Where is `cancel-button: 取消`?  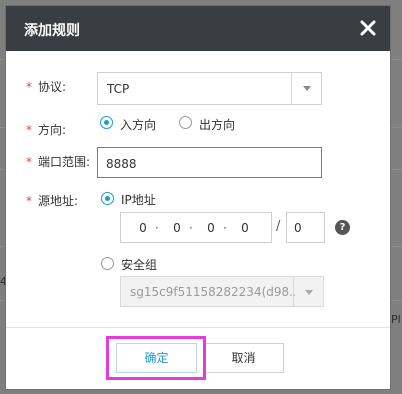 cancel-button: 取消 is located at coordinates (243, 358).